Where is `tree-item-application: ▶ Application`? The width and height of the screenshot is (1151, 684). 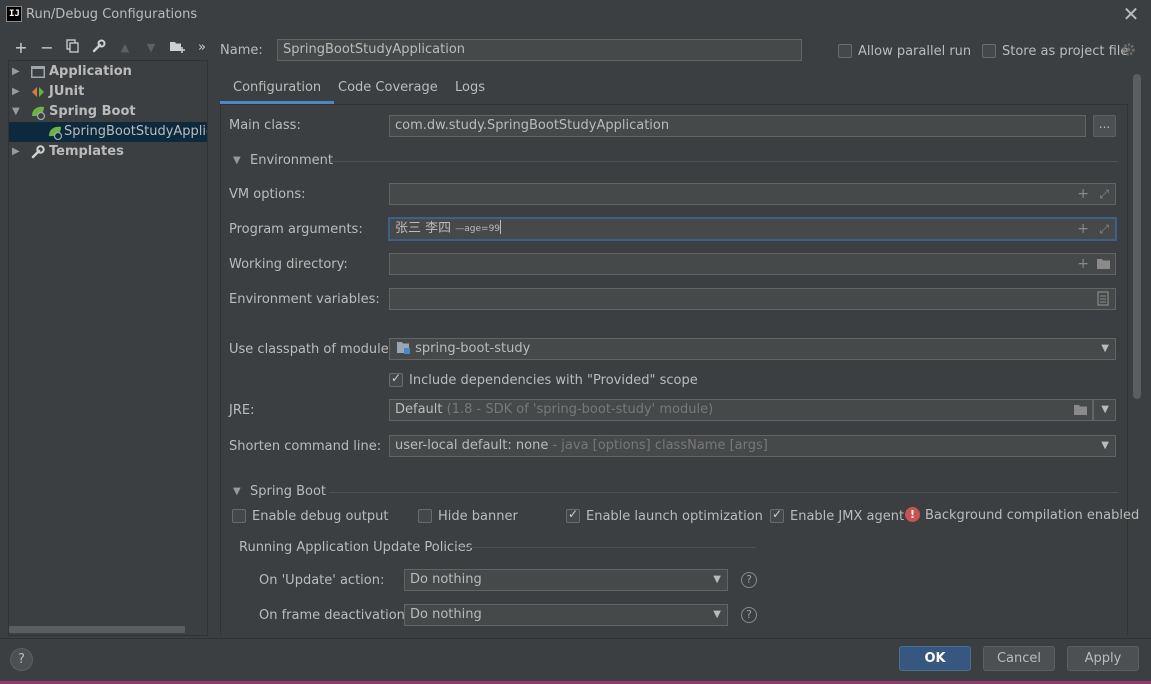 tree-item-application: ▶ Application is located at coordinates (108, 72).